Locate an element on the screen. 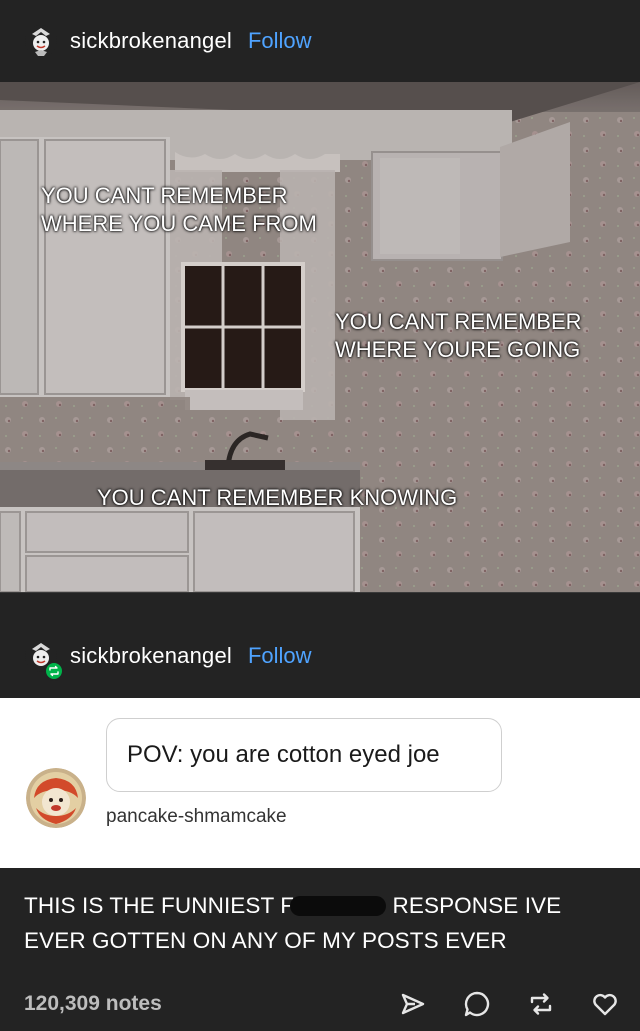 Image resolution: width=640 pixels, height=1031 pixels. like-icon is located at coordinates (605, 1004).